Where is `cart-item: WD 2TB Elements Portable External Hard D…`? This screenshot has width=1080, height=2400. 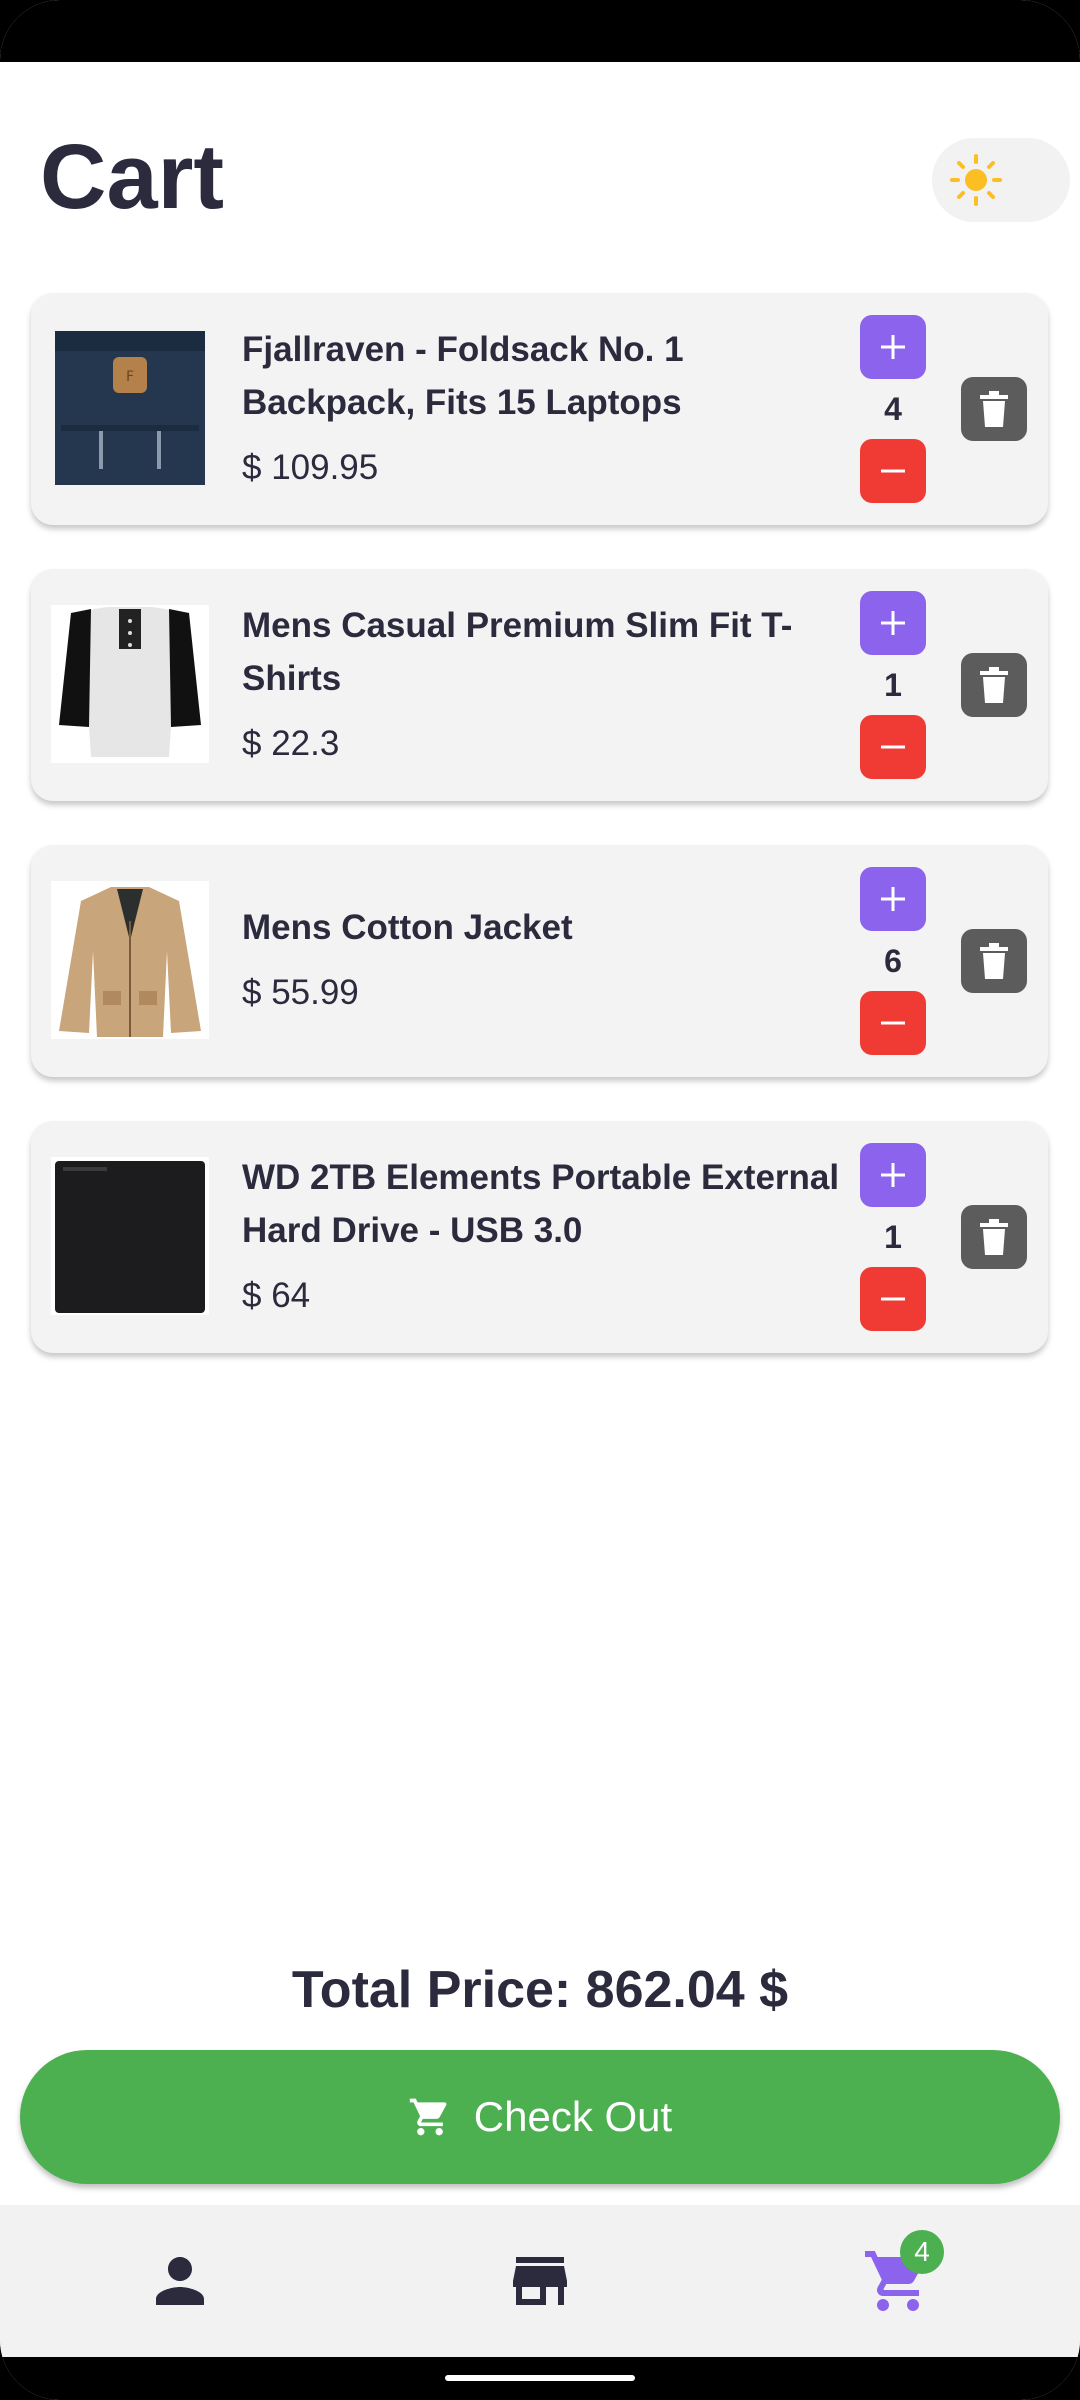 cart-item: WD 2TB Elements Portable External Hard D… is located at coordinates (539, 1237).